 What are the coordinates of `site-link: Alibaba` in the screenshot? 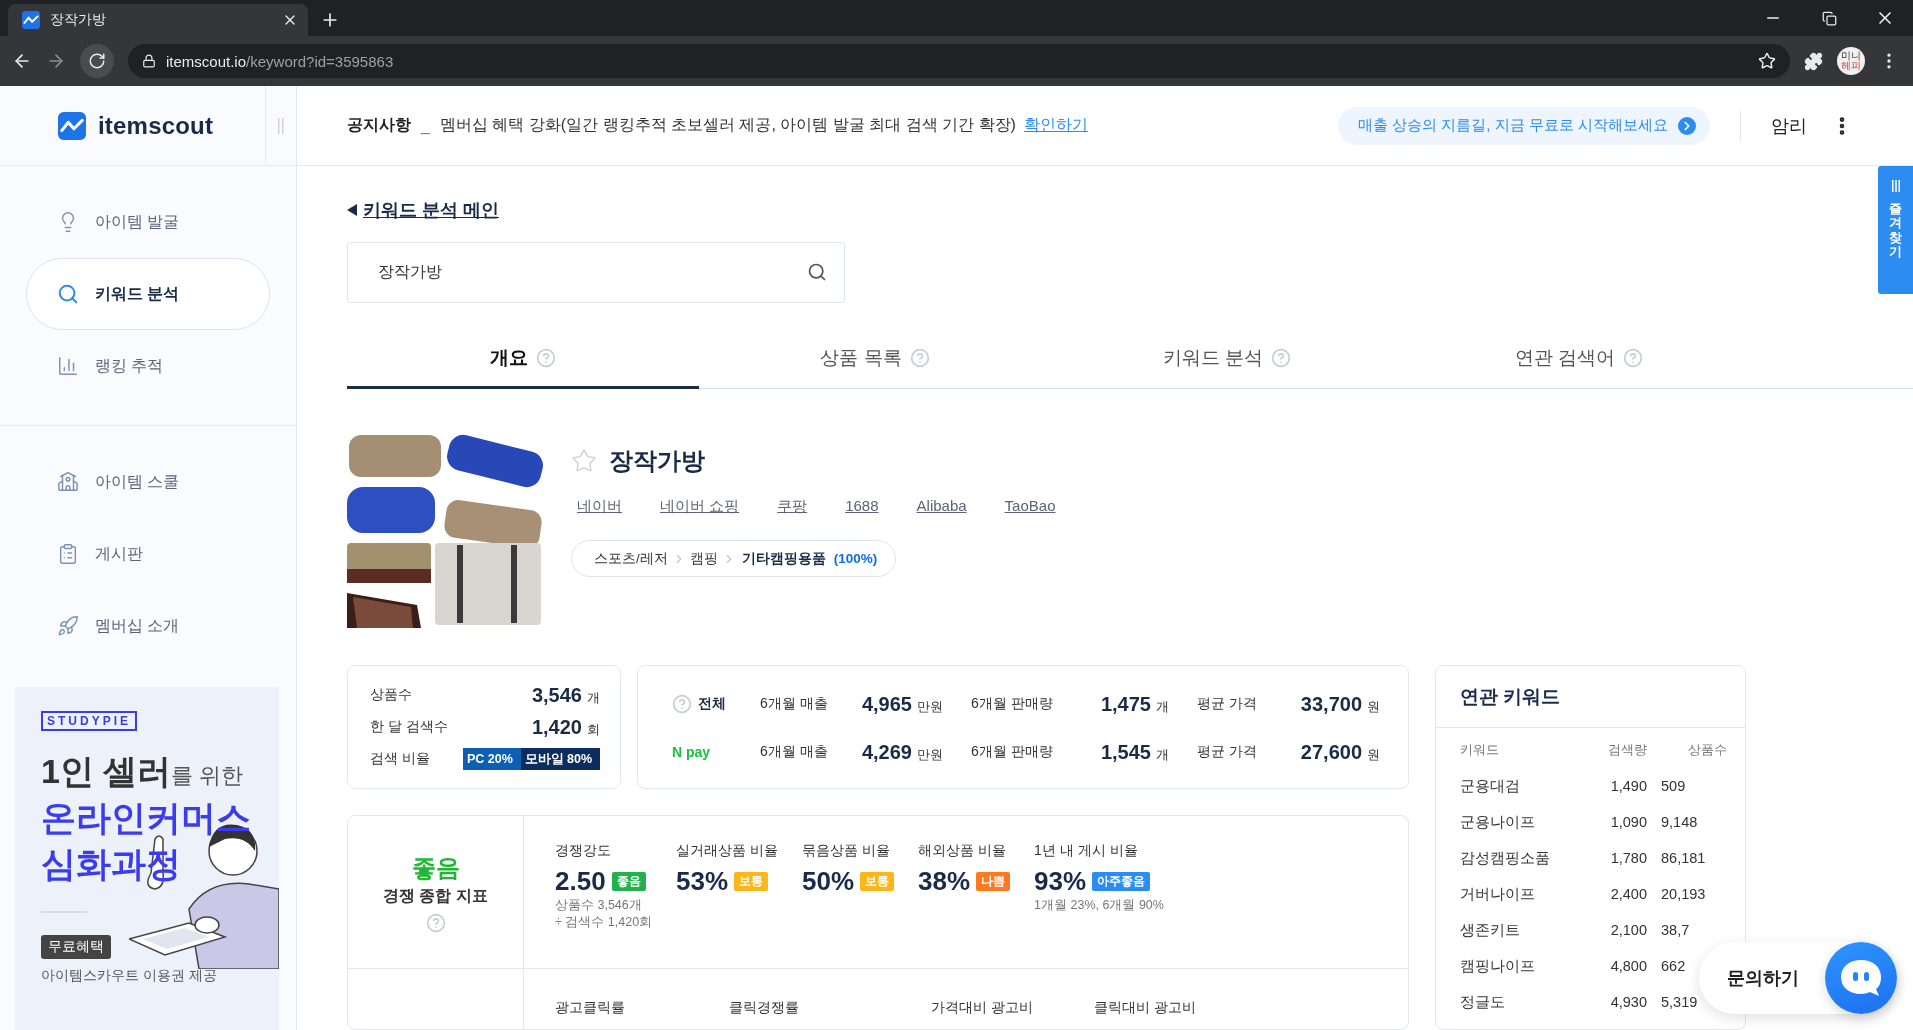 It's located at (941, 506).